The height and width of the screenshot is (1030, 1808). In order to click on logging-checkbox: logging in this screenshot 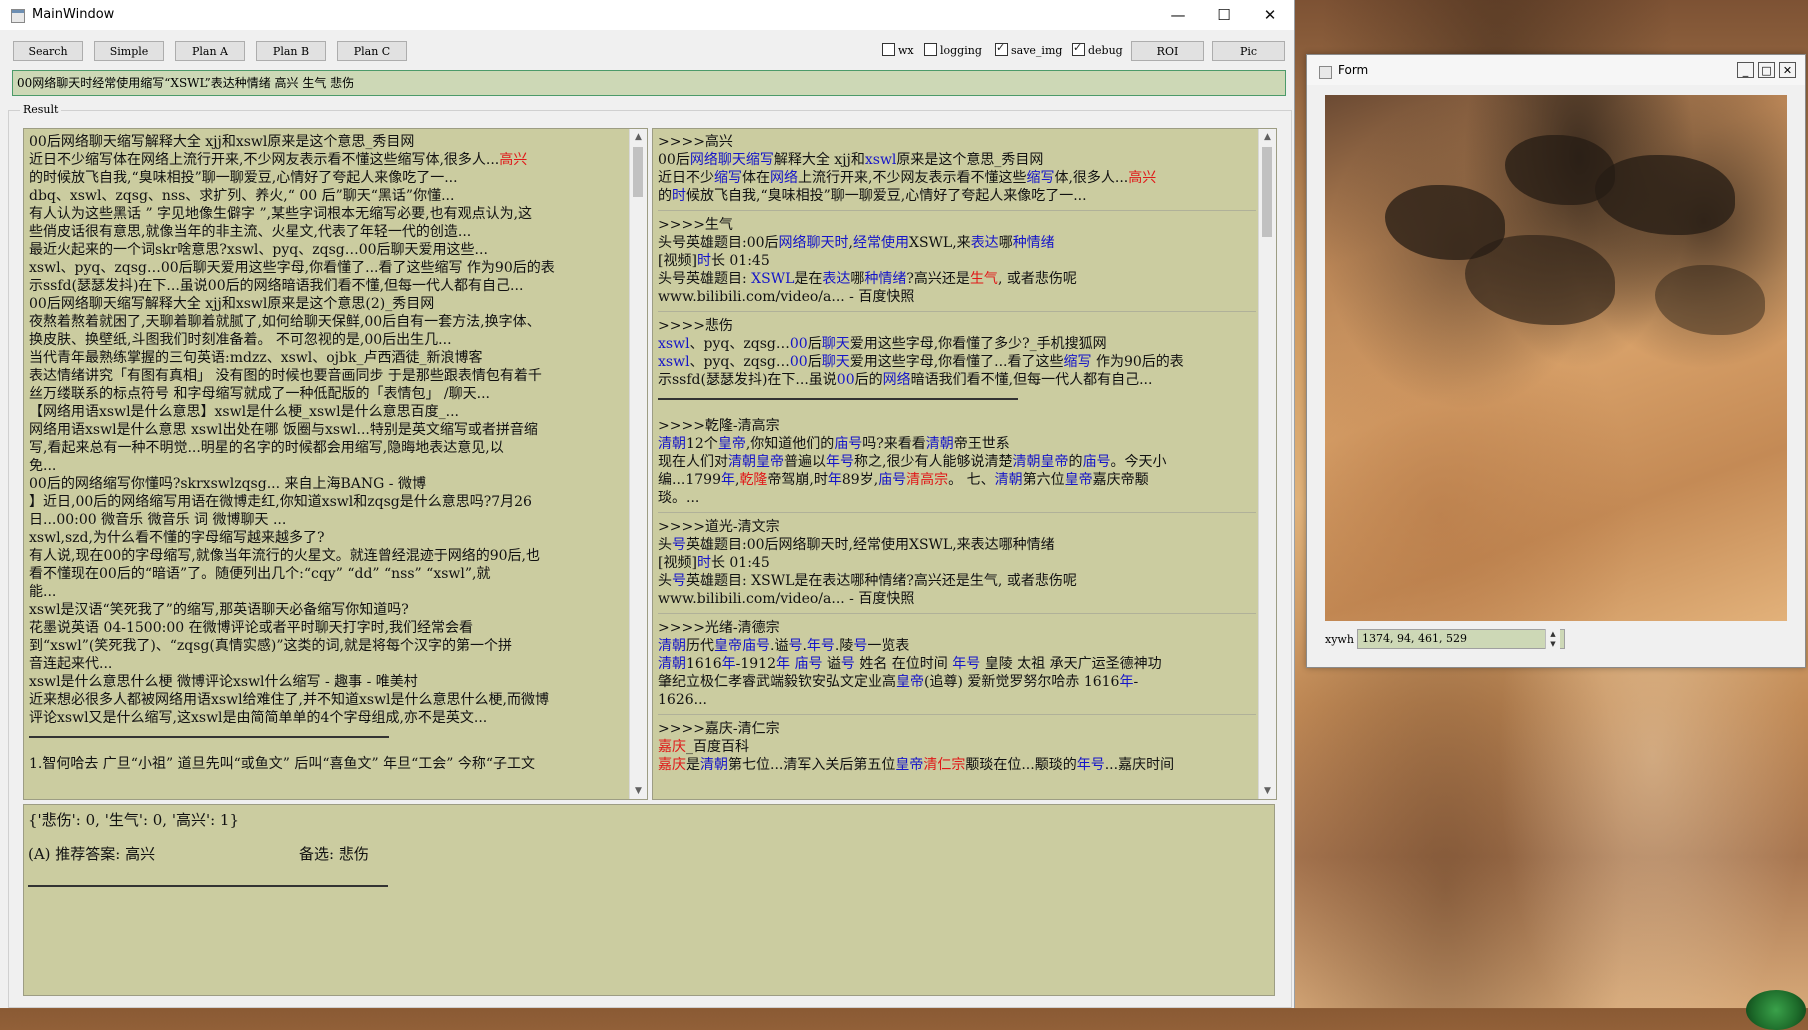, I will do `click(953, 50)`.